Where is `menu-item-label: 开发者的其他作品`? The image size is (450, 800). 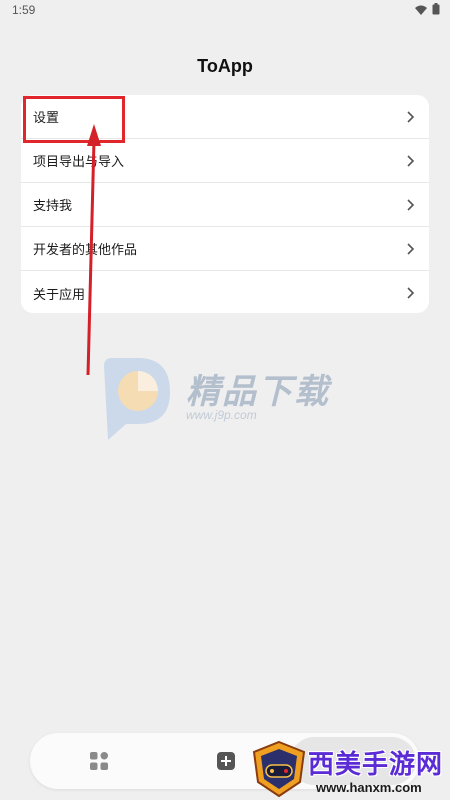
menu-item-label: 开发者的其他作品 is located at coordinates (85, 250).